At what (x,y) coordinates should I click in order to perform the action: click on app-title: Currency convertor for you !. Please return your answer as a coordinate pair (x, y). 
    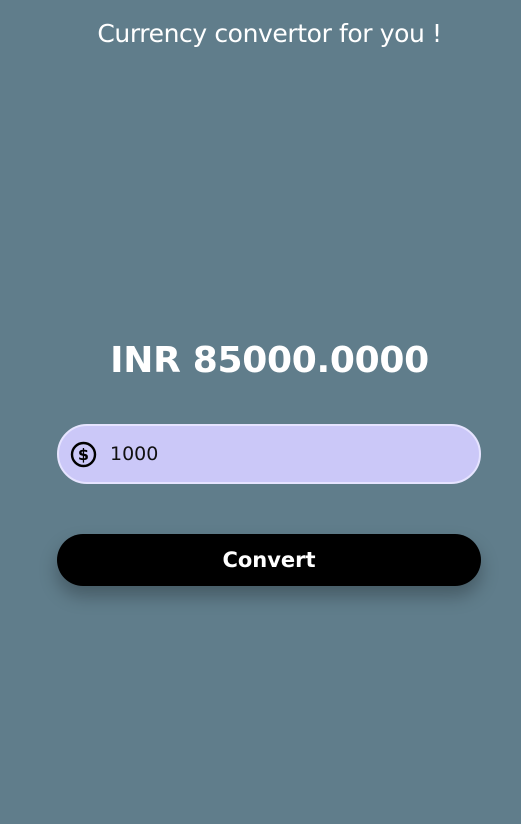
    Looking at the image, I should click on (269, 33).